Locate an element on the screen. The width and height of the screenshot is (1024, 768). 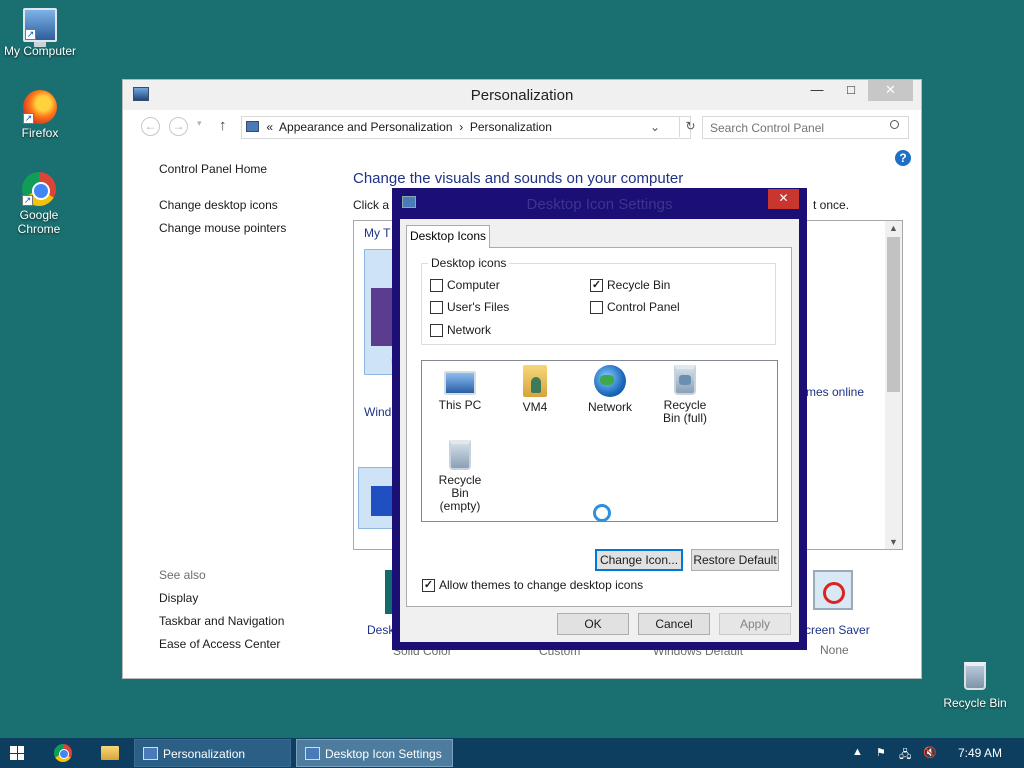
recycle-bin-icon is located at coordinates (975, 676).